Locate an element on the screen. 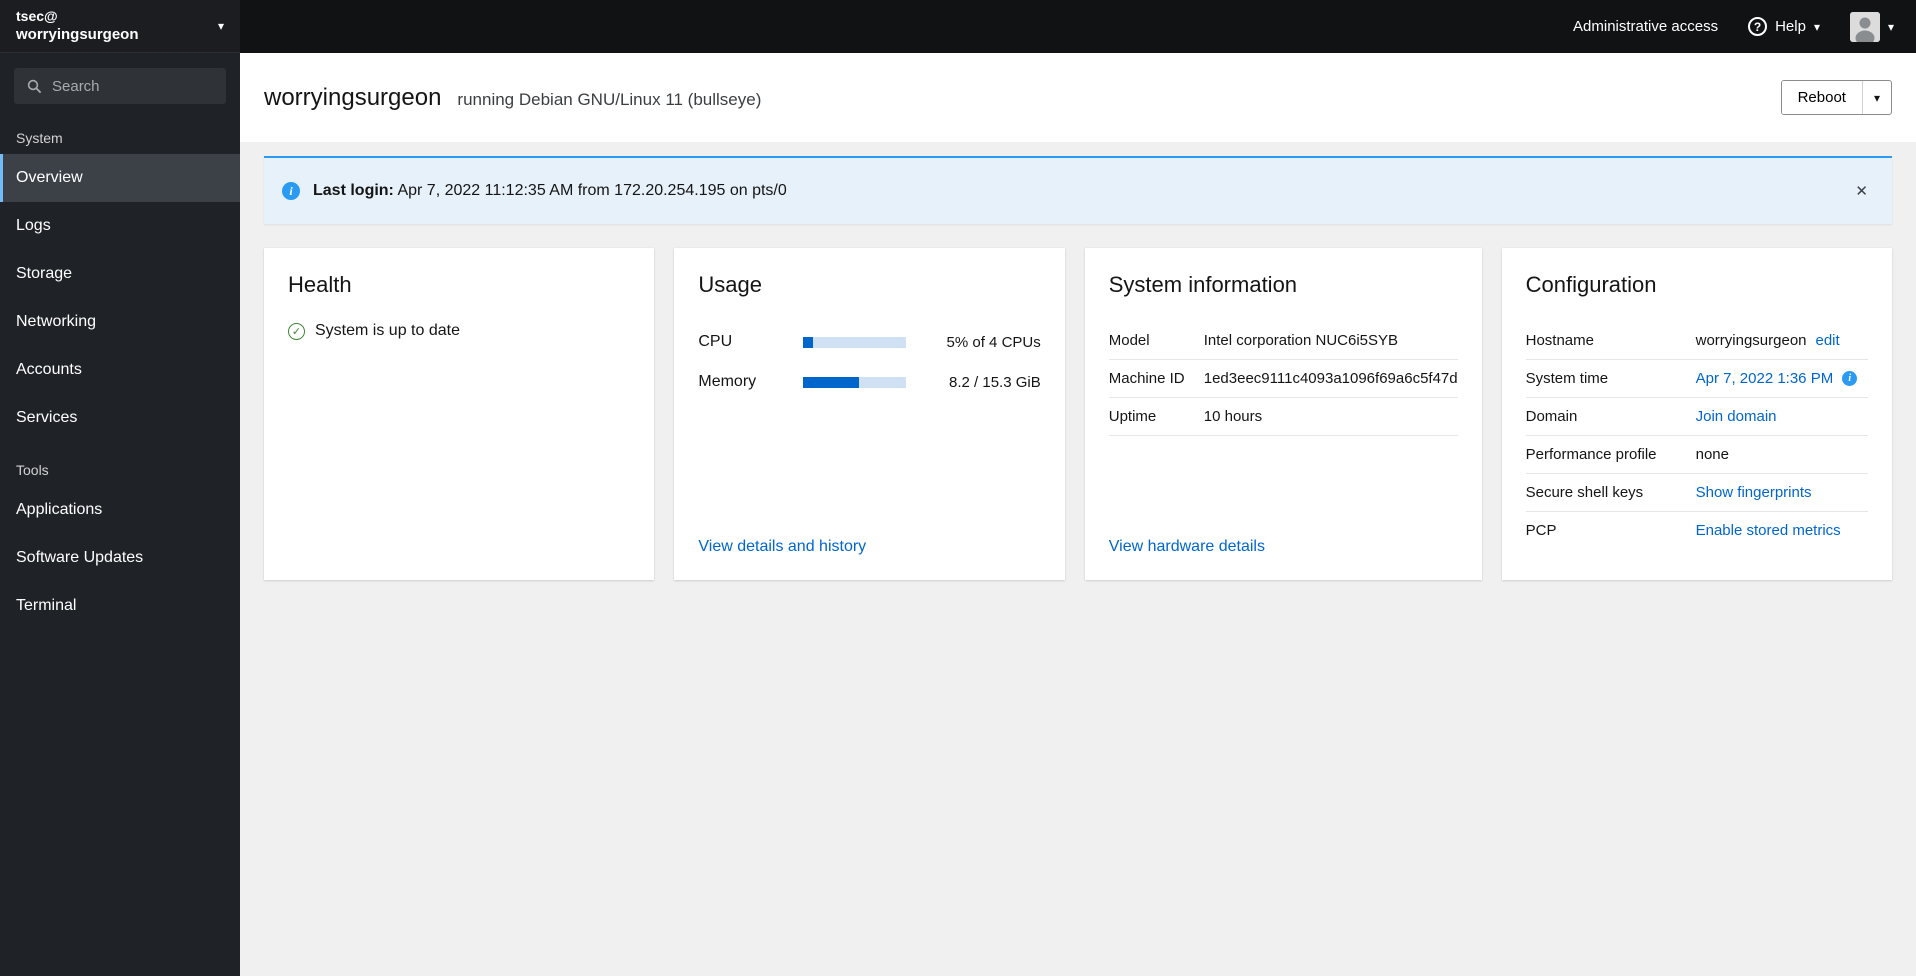  pcp-value-wrap: Enable stored metrics is located at coordinates (1768, 530).